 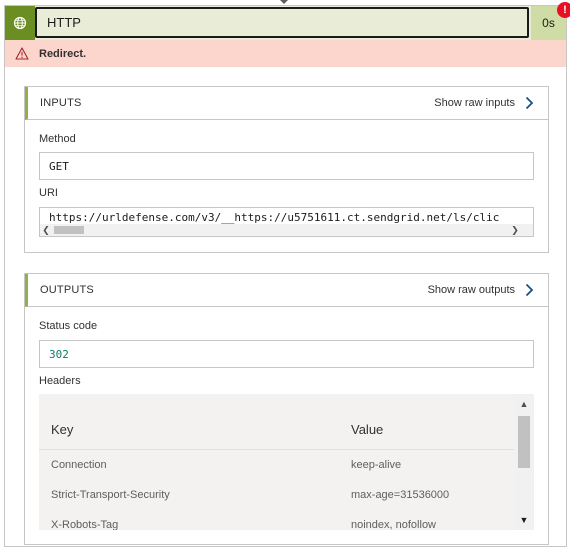 What do you see at coordinates (286, 290) in the screenshot?
I see `outputs-header: OUTPUTS Show raw outputs` at bounding box center [286, 290].